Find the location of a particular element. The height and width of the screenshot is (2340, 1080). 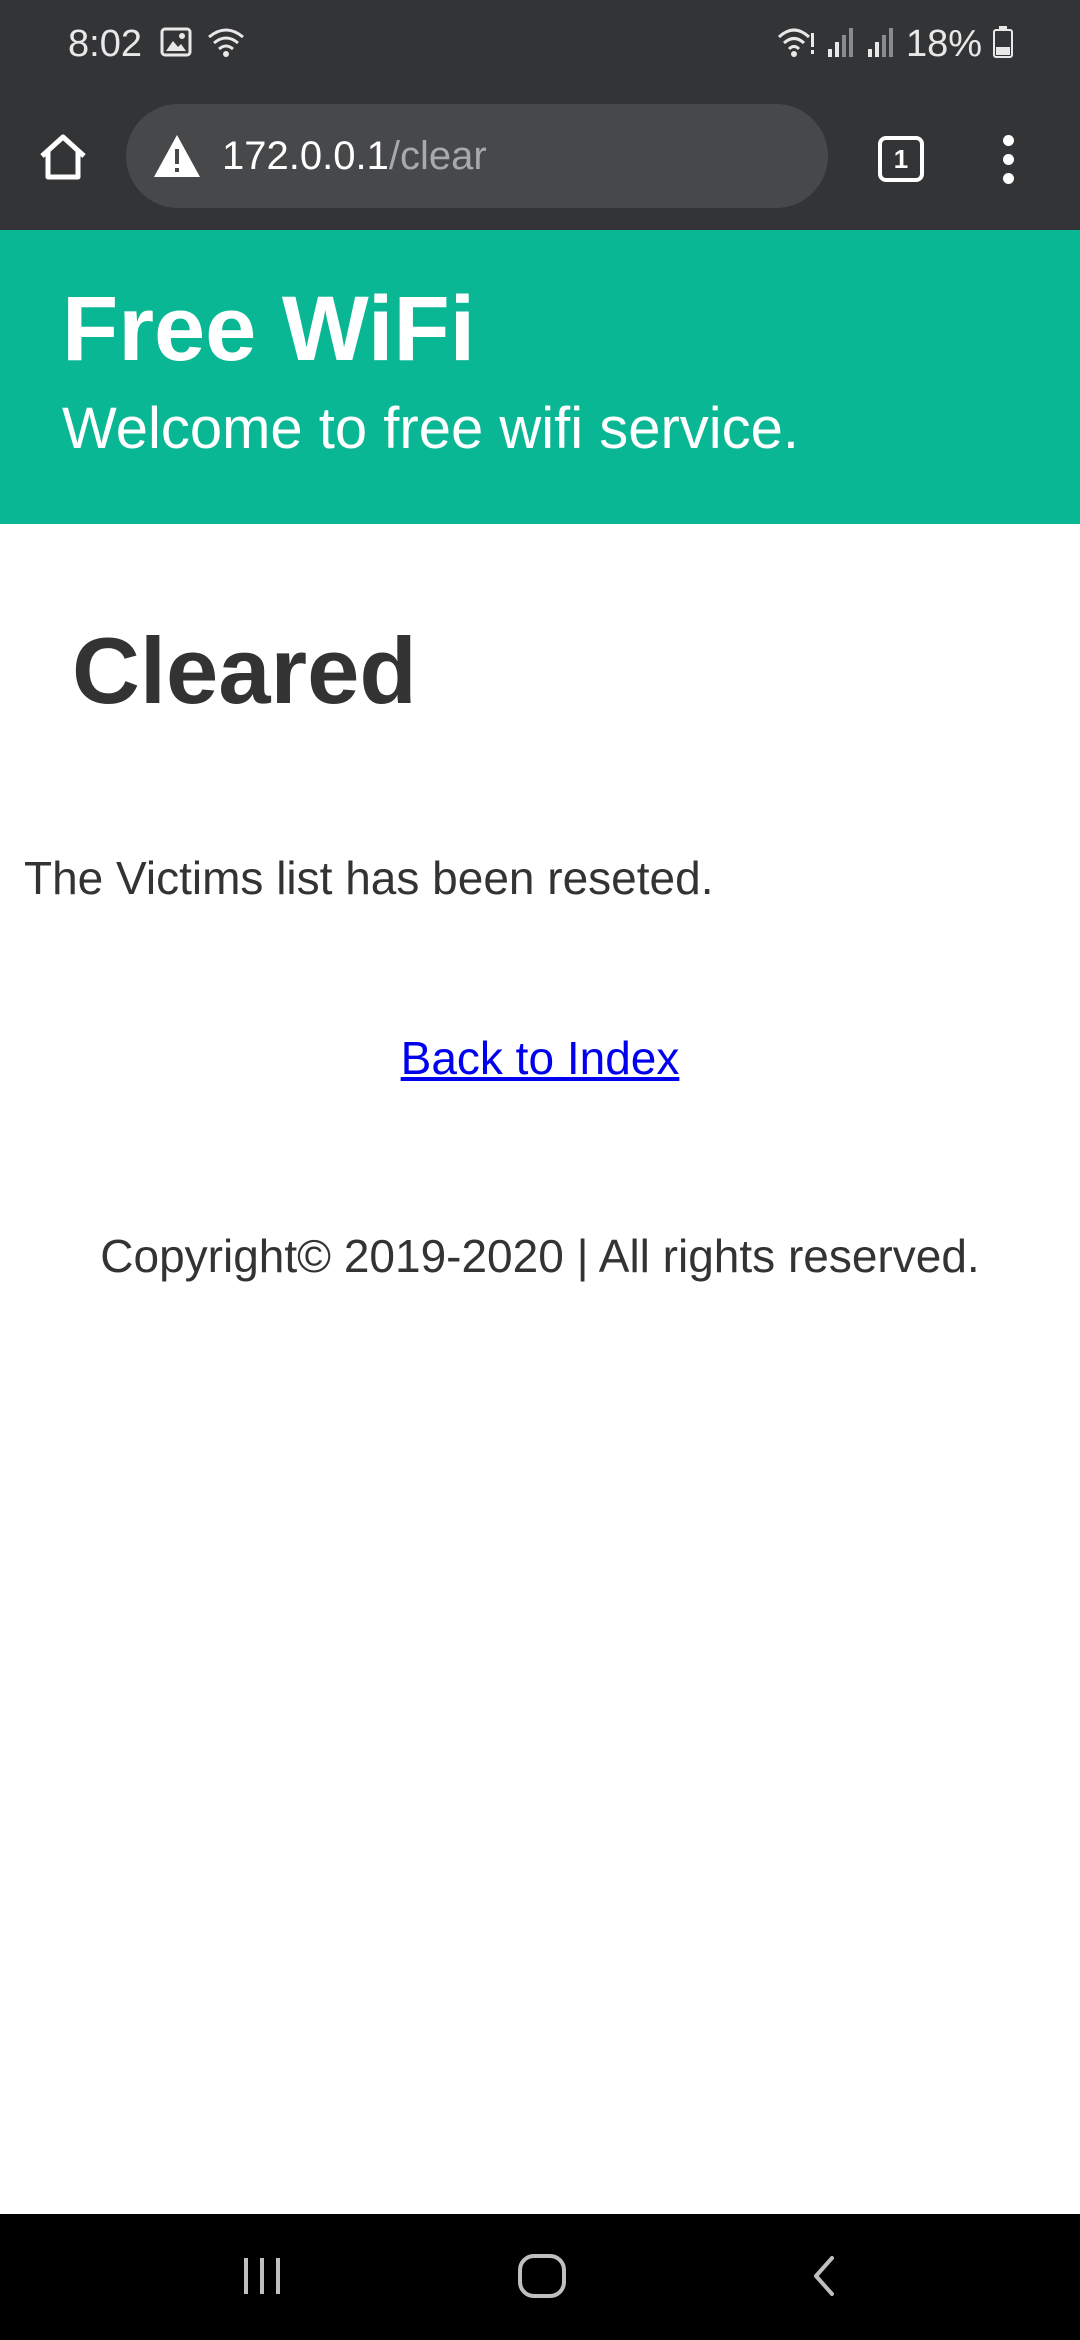

status-message: The Victims list has been reseted. is located at coordinates (369, 878).